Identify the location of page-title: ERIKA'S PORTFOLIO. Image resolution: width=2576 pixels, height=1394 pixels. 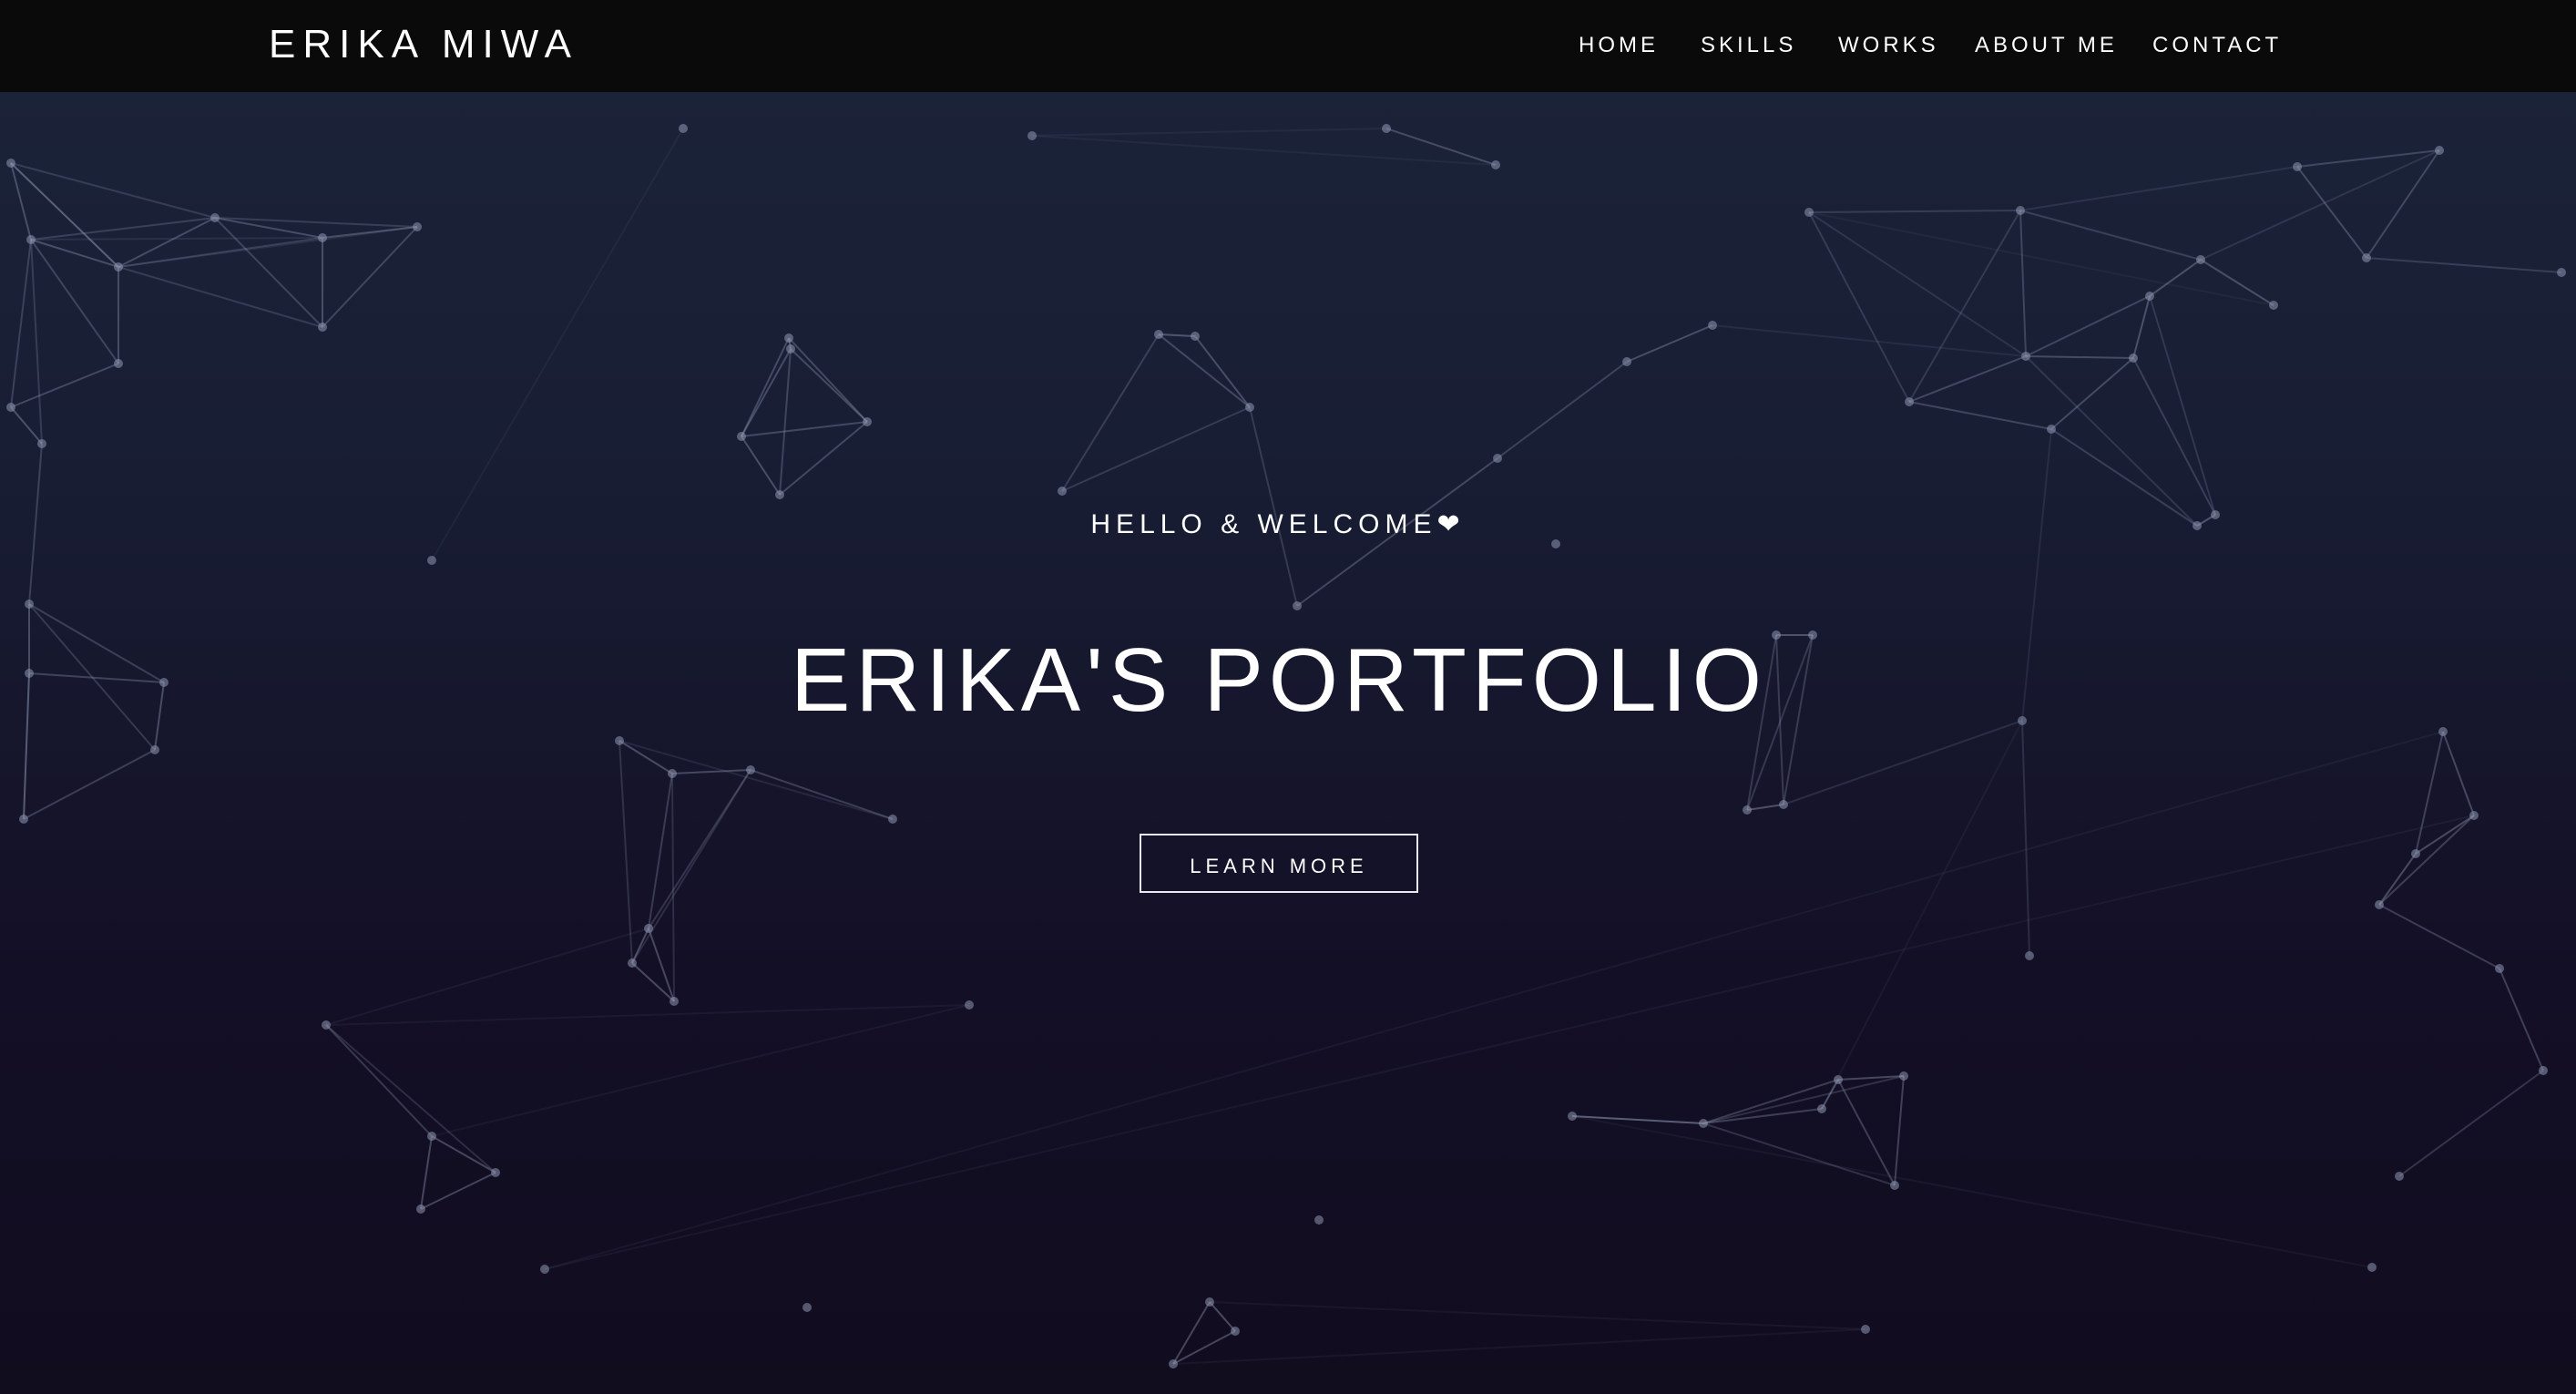
(1279, 680).